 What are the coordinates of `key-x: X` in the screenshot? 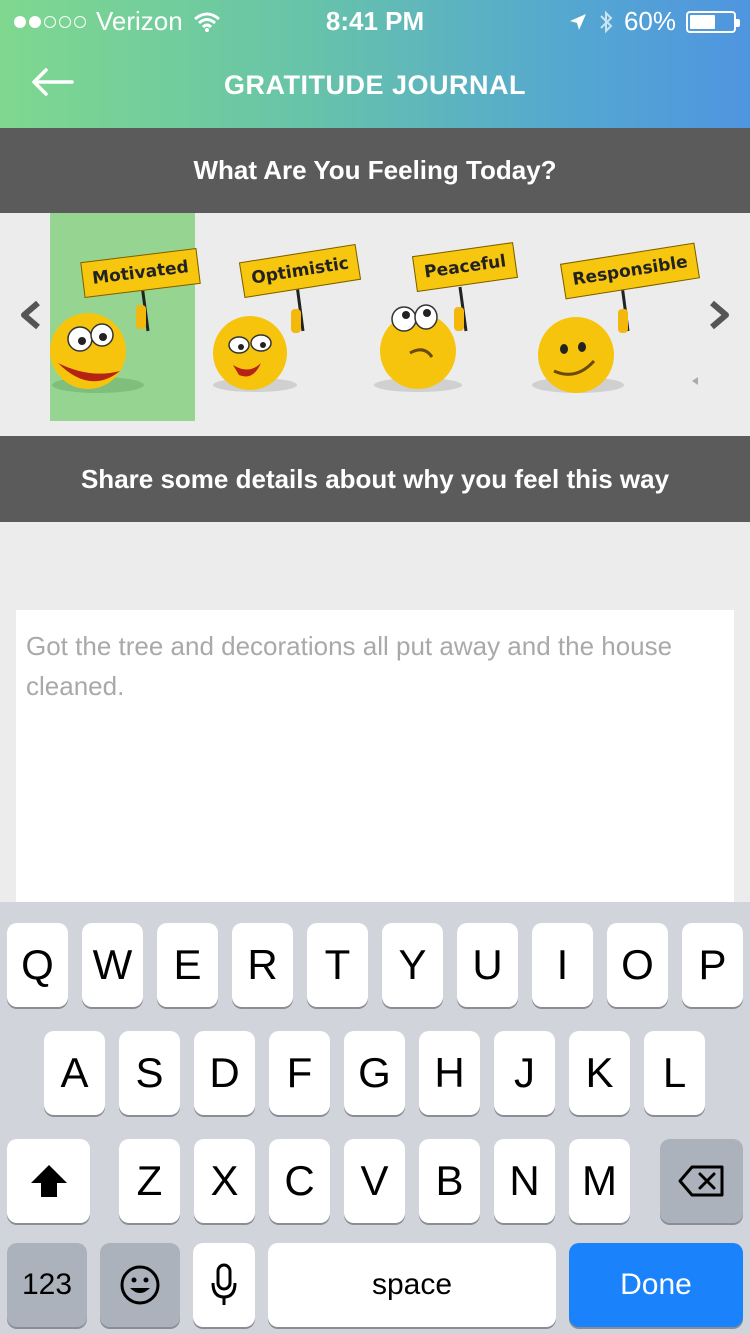 It's located at (224, 1181).